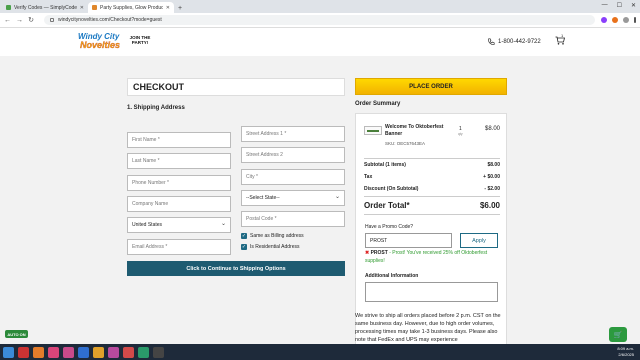 Image resolution: width=640 pixels, height=360 pixels. I want to click on item-name: Welcome To Oktoberfest Banner, so click(421, 131).